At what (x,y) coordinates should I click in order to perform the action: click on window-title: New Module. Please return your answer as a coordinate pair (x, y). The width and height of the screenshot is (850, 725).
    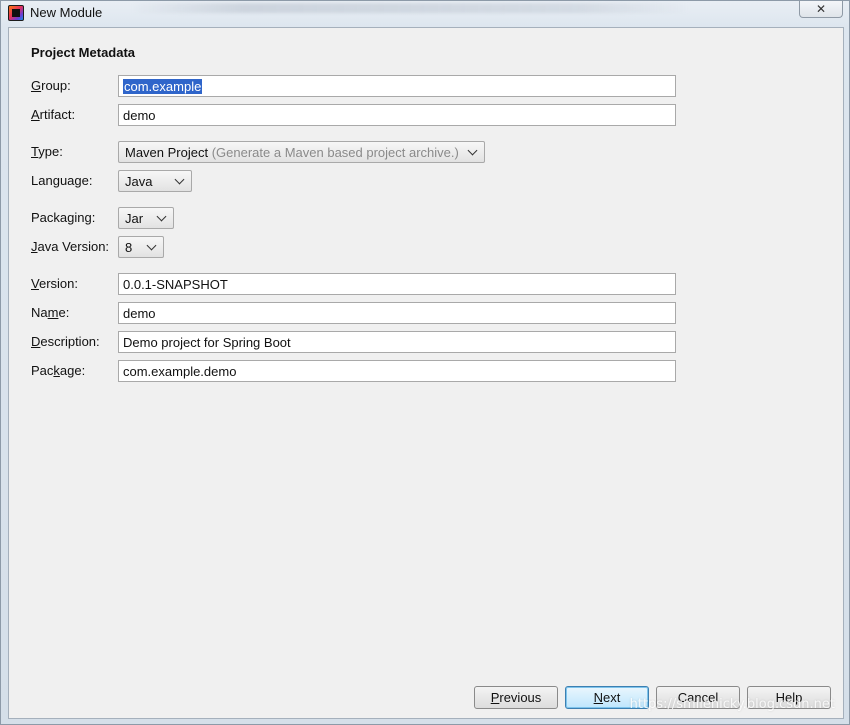
    Looking at the image, I should click on (66, 12).